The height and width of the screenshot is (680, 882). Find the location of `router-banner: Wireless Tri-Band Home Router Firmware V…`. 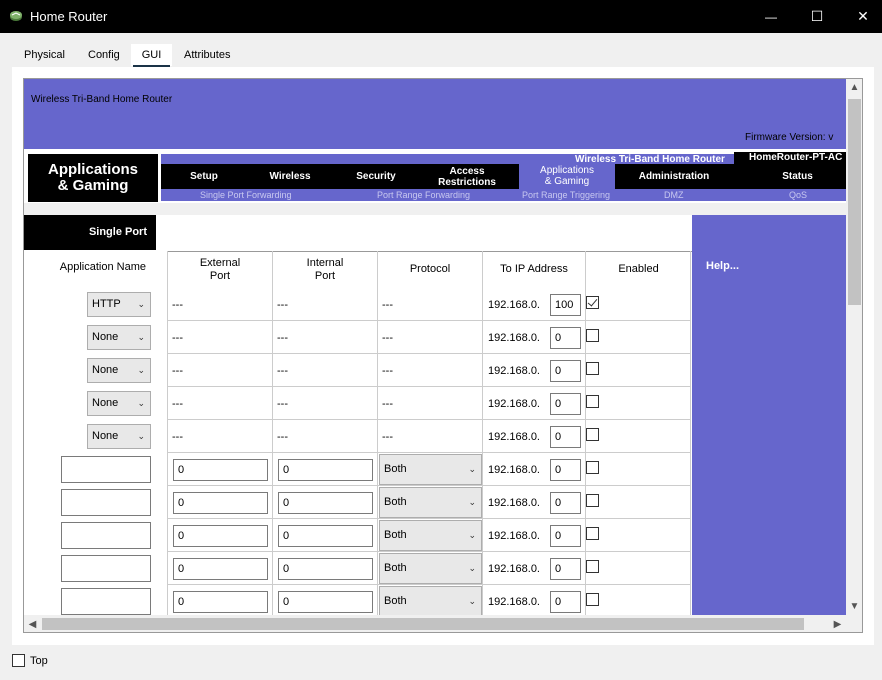

router-banner: Wireless Tri-Band Home Router Firmware V… is located at coordinates (435, 114).